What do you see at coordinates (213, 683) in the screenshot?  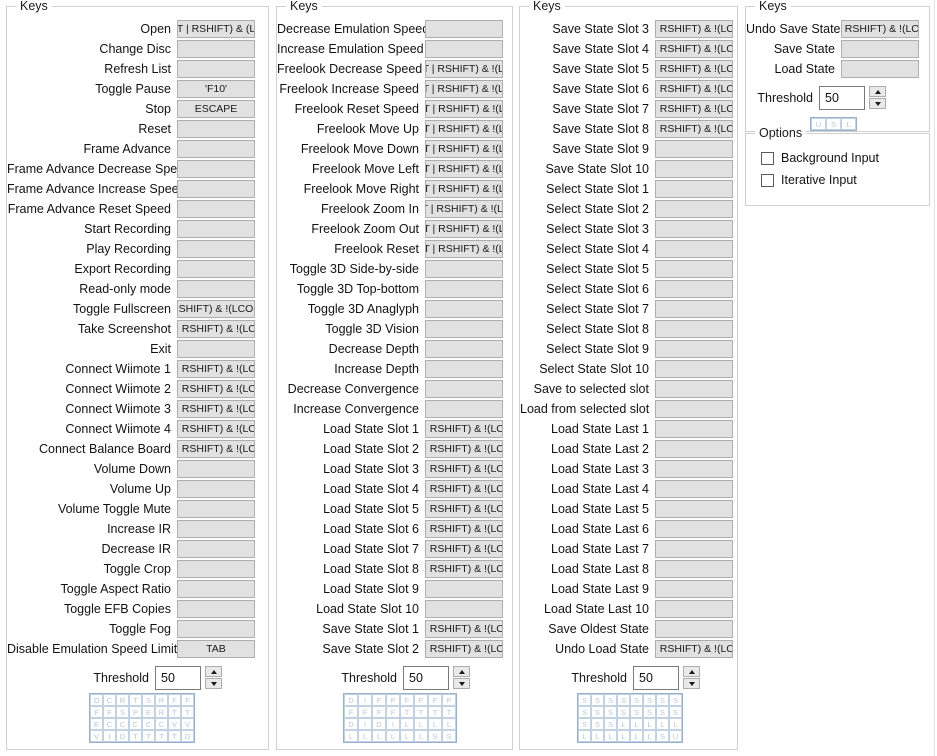 I see `threshold-decrement-button` at bounding box center [213, 683].